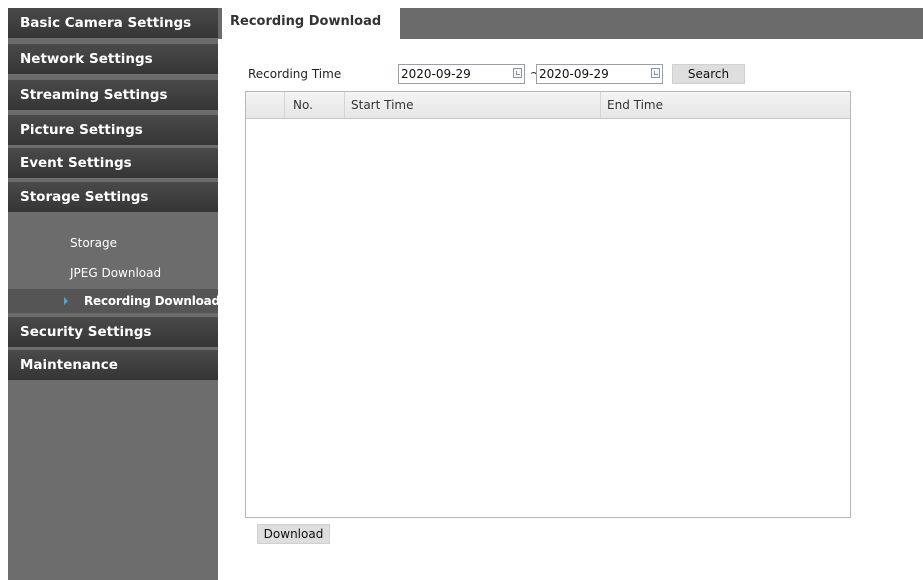 Image resolution: width=923 pixels, height=580 pixels. I want to click on sidebar-filler, so click(113, 480).